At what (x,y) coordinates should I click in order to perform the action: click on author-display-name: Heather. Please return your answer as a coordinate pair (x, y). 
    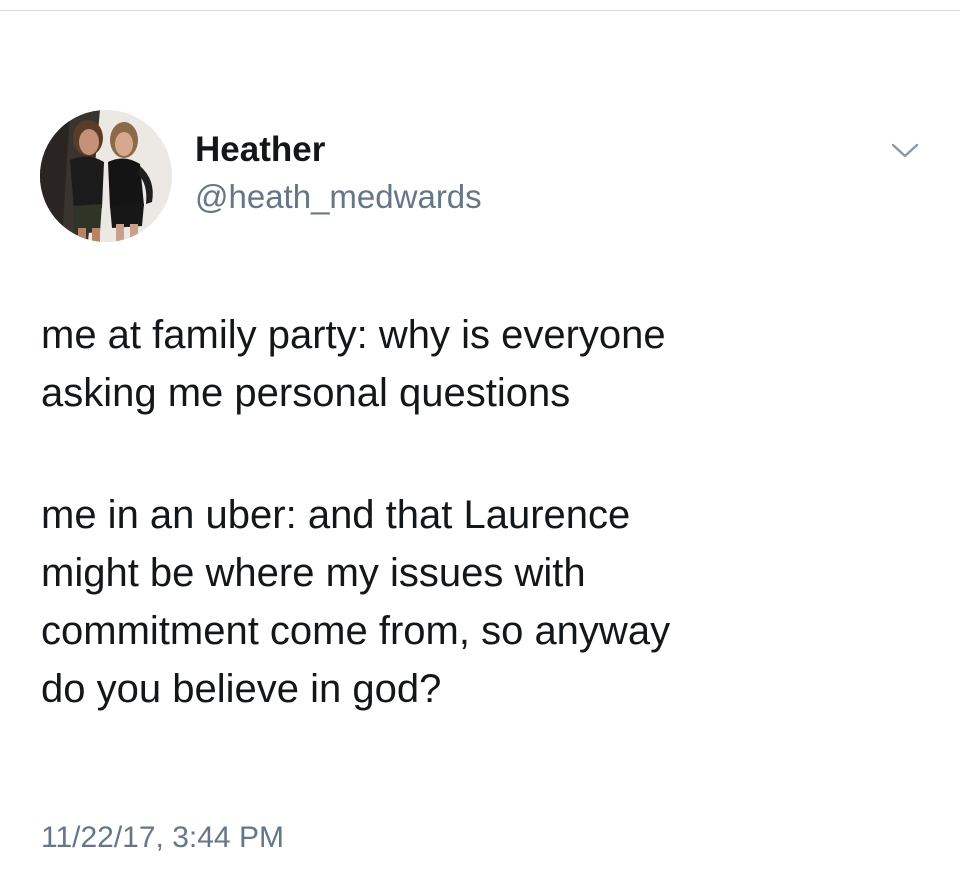
    Looking at the image, I should click on (260, 150).